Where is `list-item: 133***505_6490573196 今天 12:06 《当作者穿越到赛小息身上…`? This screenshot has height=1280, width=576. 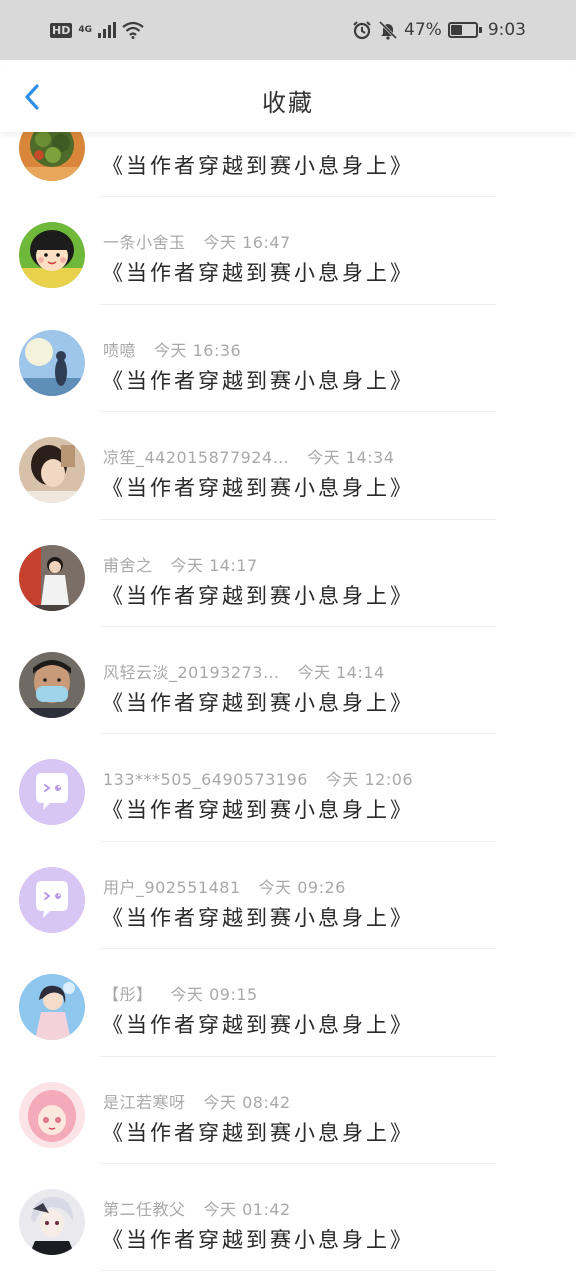 list-item: 133***505_6490573196 今天 12:06 《当作者穿越到赛小息身上… is located at coordinates (288, 788).